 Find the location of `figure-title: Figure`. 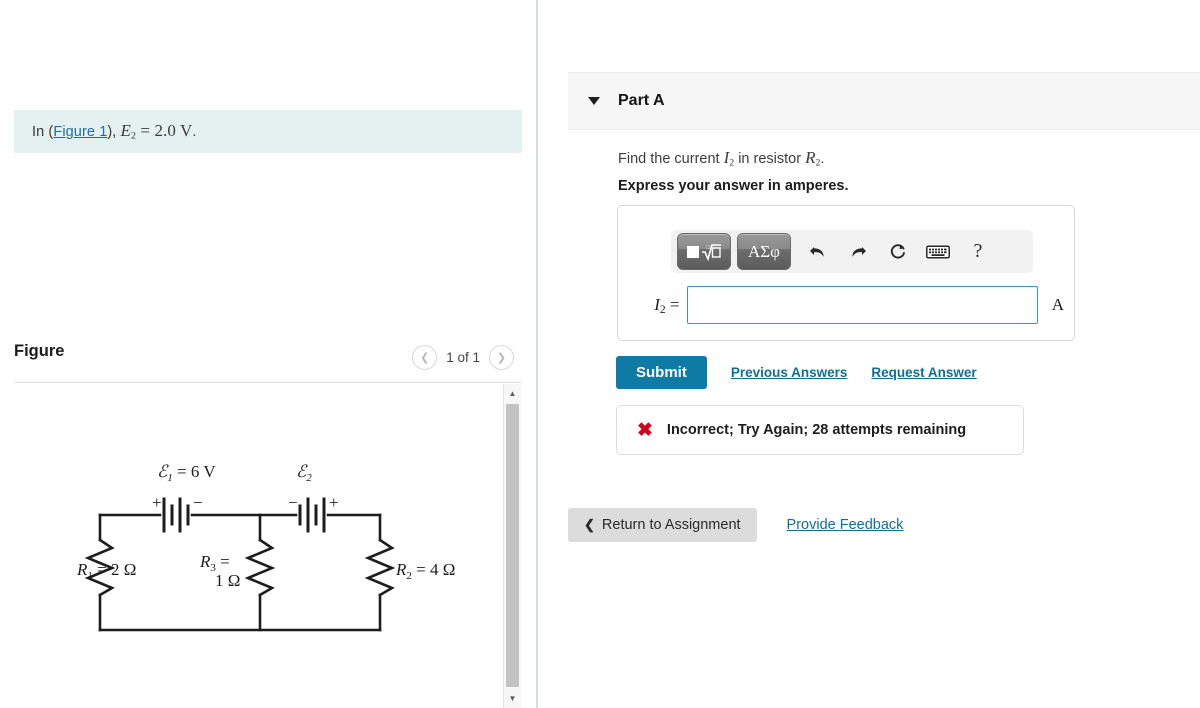

figure-title: Figure is located at coordinates (39, 351).